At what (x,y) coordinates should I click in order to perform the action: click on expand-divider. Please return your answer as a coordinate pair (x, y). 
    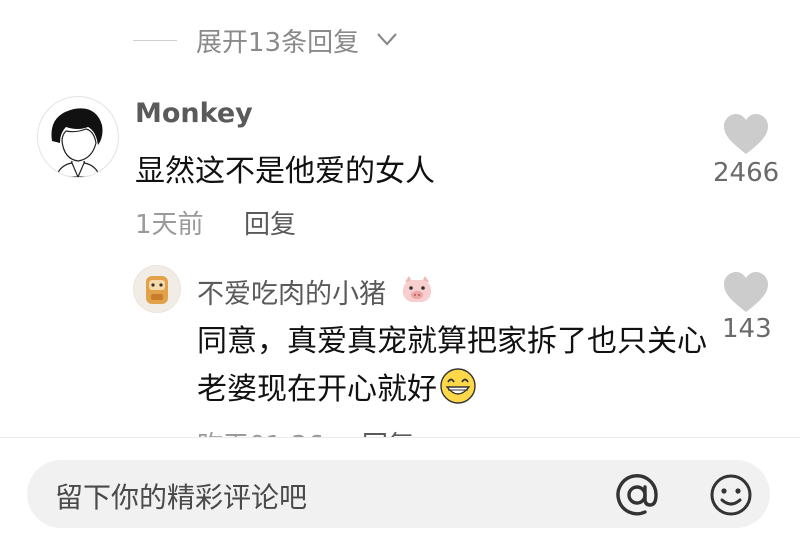
    Looking at the image, I should click on (155, 40).